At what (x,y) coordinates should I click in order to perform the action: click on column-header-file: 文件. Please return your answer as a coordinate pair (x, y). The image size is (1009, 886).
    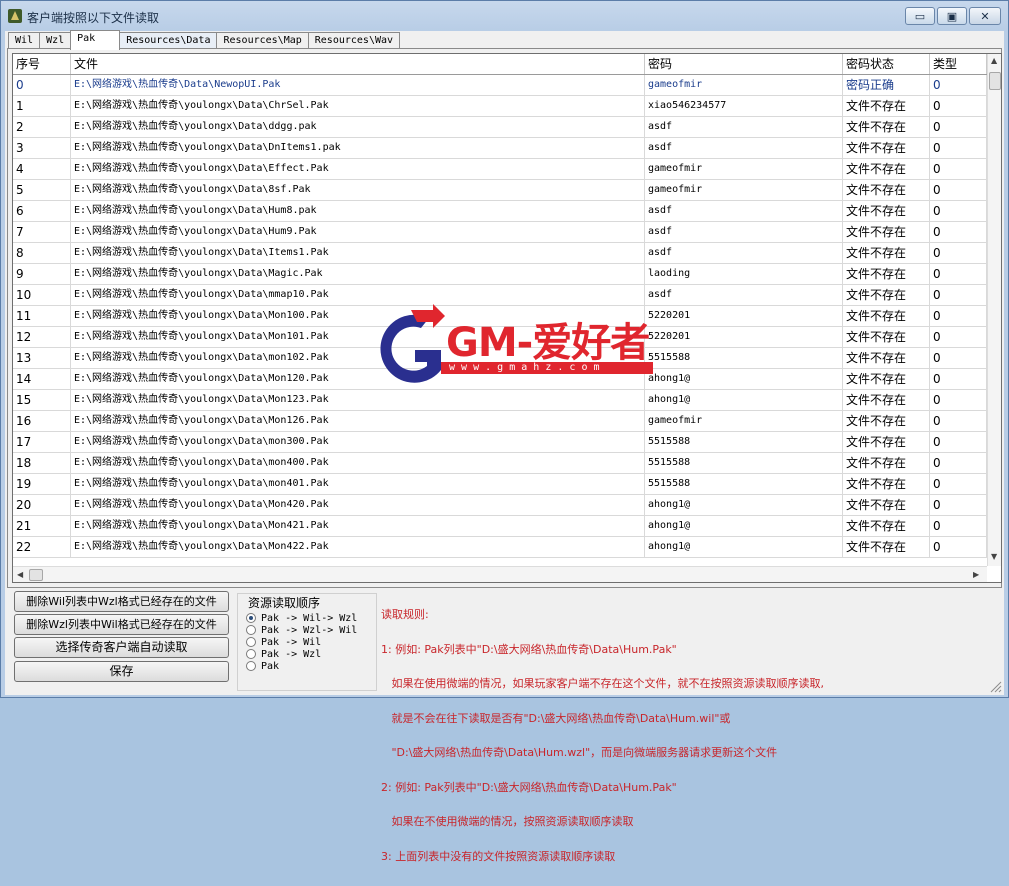
    Looking at the image, I should click on (358, 64).